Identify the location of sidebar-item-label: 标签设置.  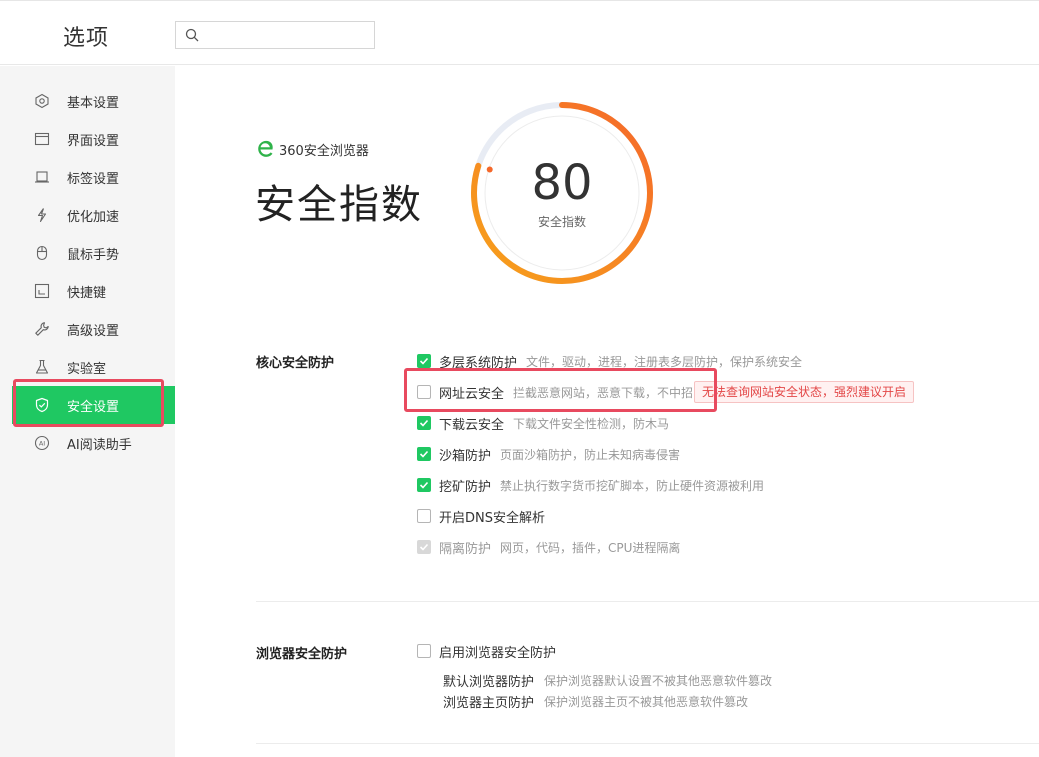
(93, 179).